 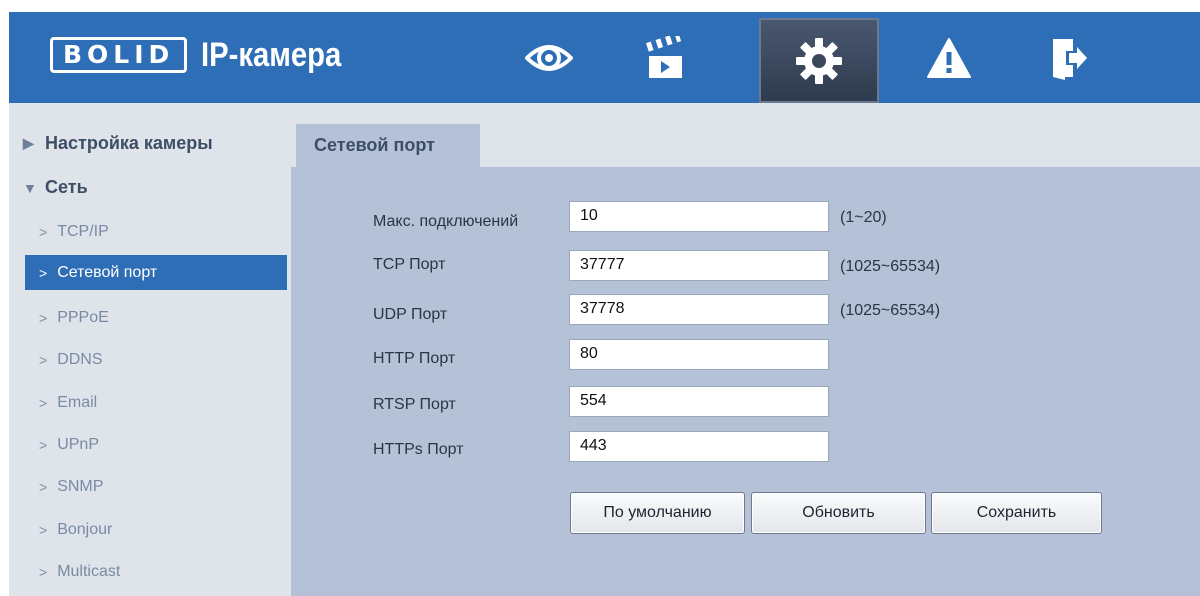 What do you see at coordinates (30, 187) in the screenshot?
I see `triangle-down-icon: ▼` at bounding box center [30, 187].